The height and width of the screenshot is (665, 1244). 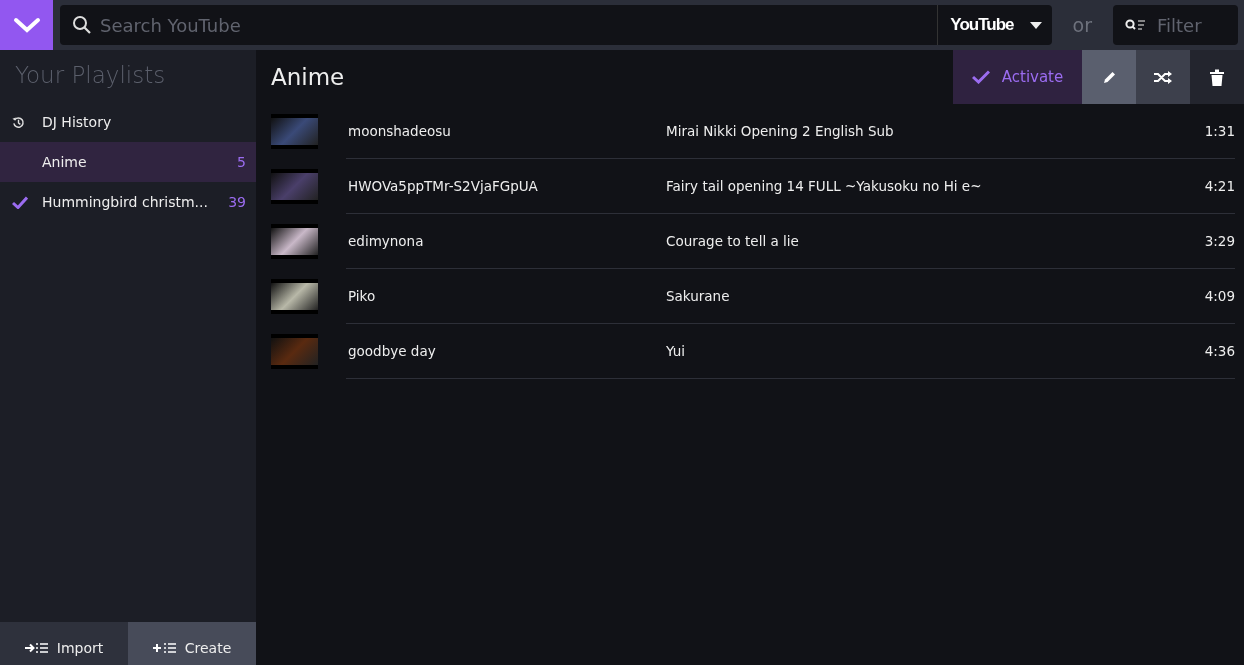 I want to click on plus-list-icon, so click(x=164, y=648).